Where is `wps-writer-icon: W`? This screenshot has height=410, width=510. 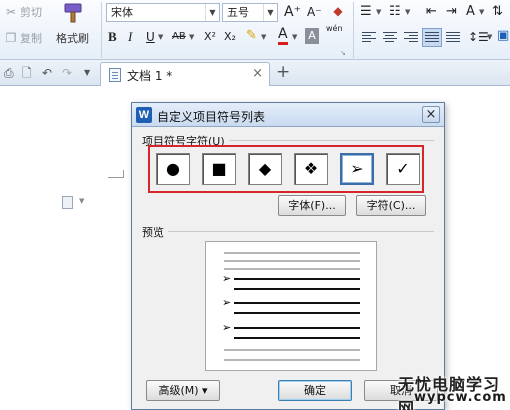
wps-writer-icon: W is located at coordinates (144, 115).